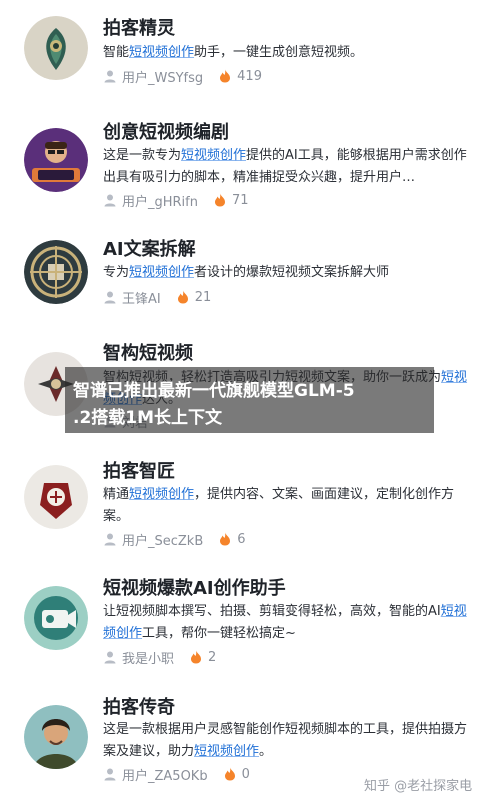 This screenshot has height=805, width=500. I want to click on watermark: 知乎 @老社探家电, so click(418, 786).